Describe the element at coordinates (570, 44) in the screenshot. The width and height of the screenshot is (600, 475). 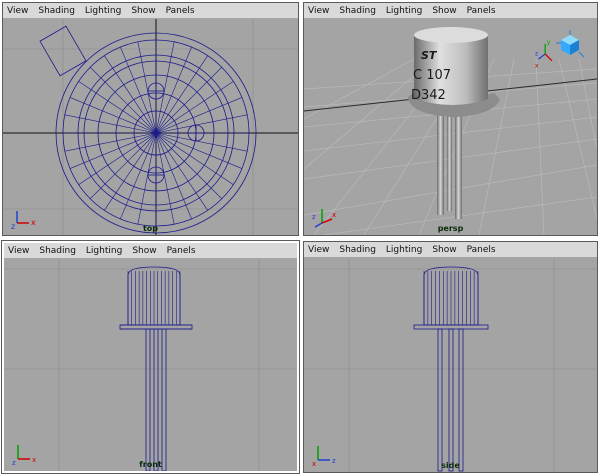
I see `view-cube-icon` at that location.